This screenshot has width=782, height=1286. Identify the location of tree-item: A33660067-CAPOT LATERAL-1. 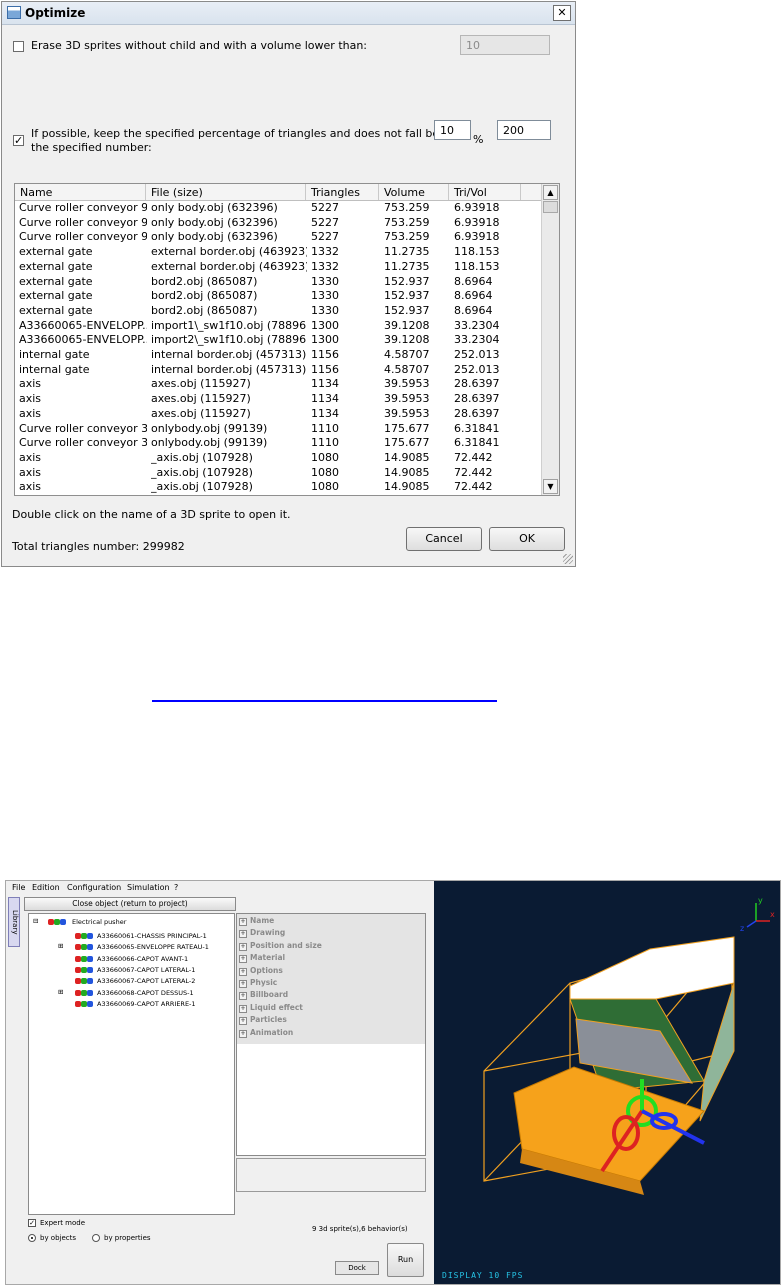
(146, 970).